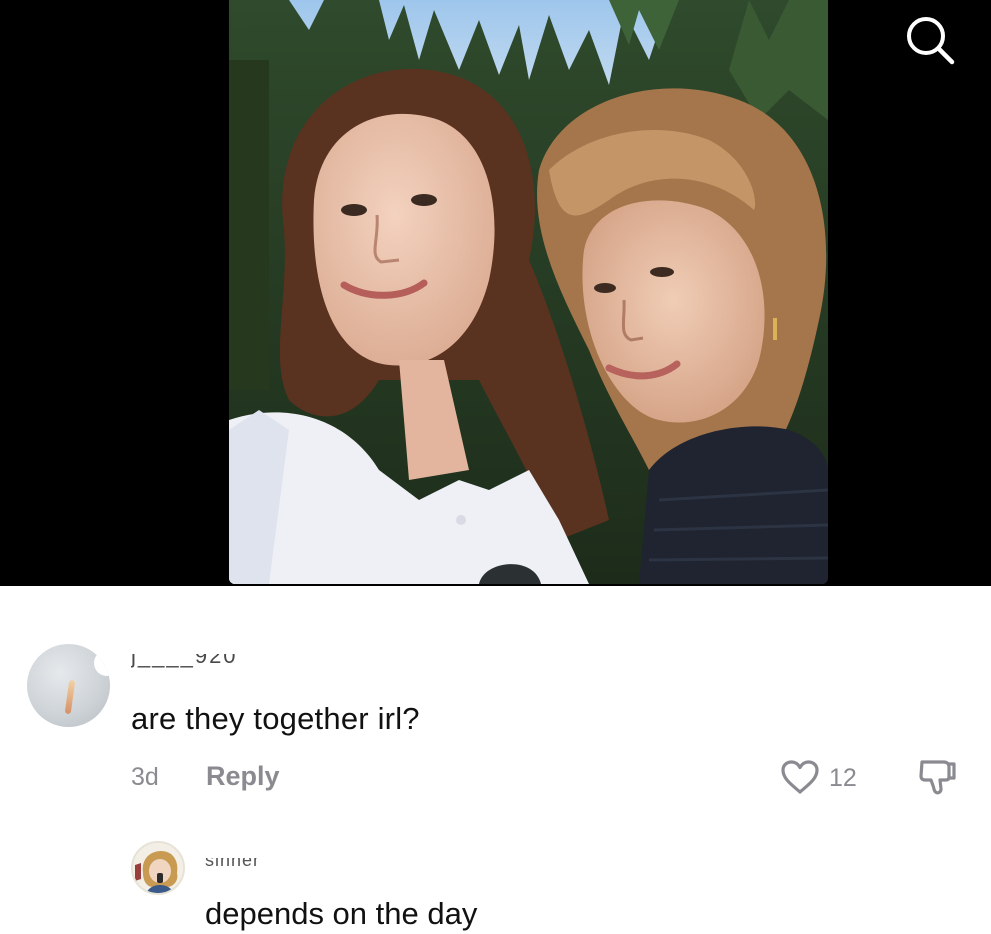  I want to click on like-count: 12, so click(843, 778).